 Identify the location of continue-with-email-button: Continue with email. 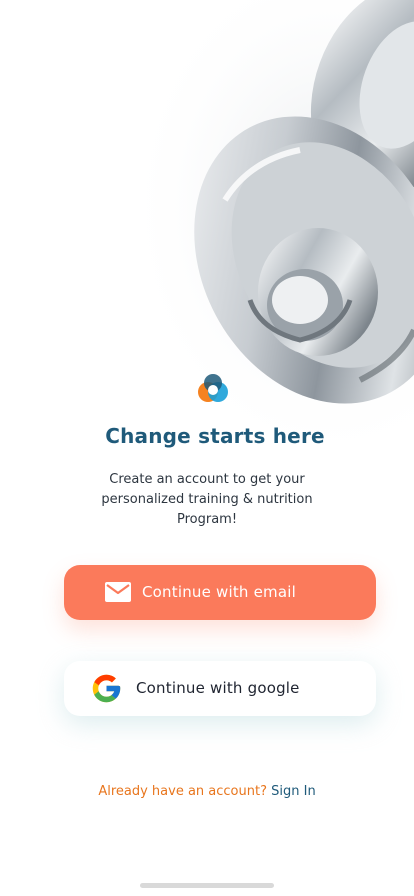
(220, 592).